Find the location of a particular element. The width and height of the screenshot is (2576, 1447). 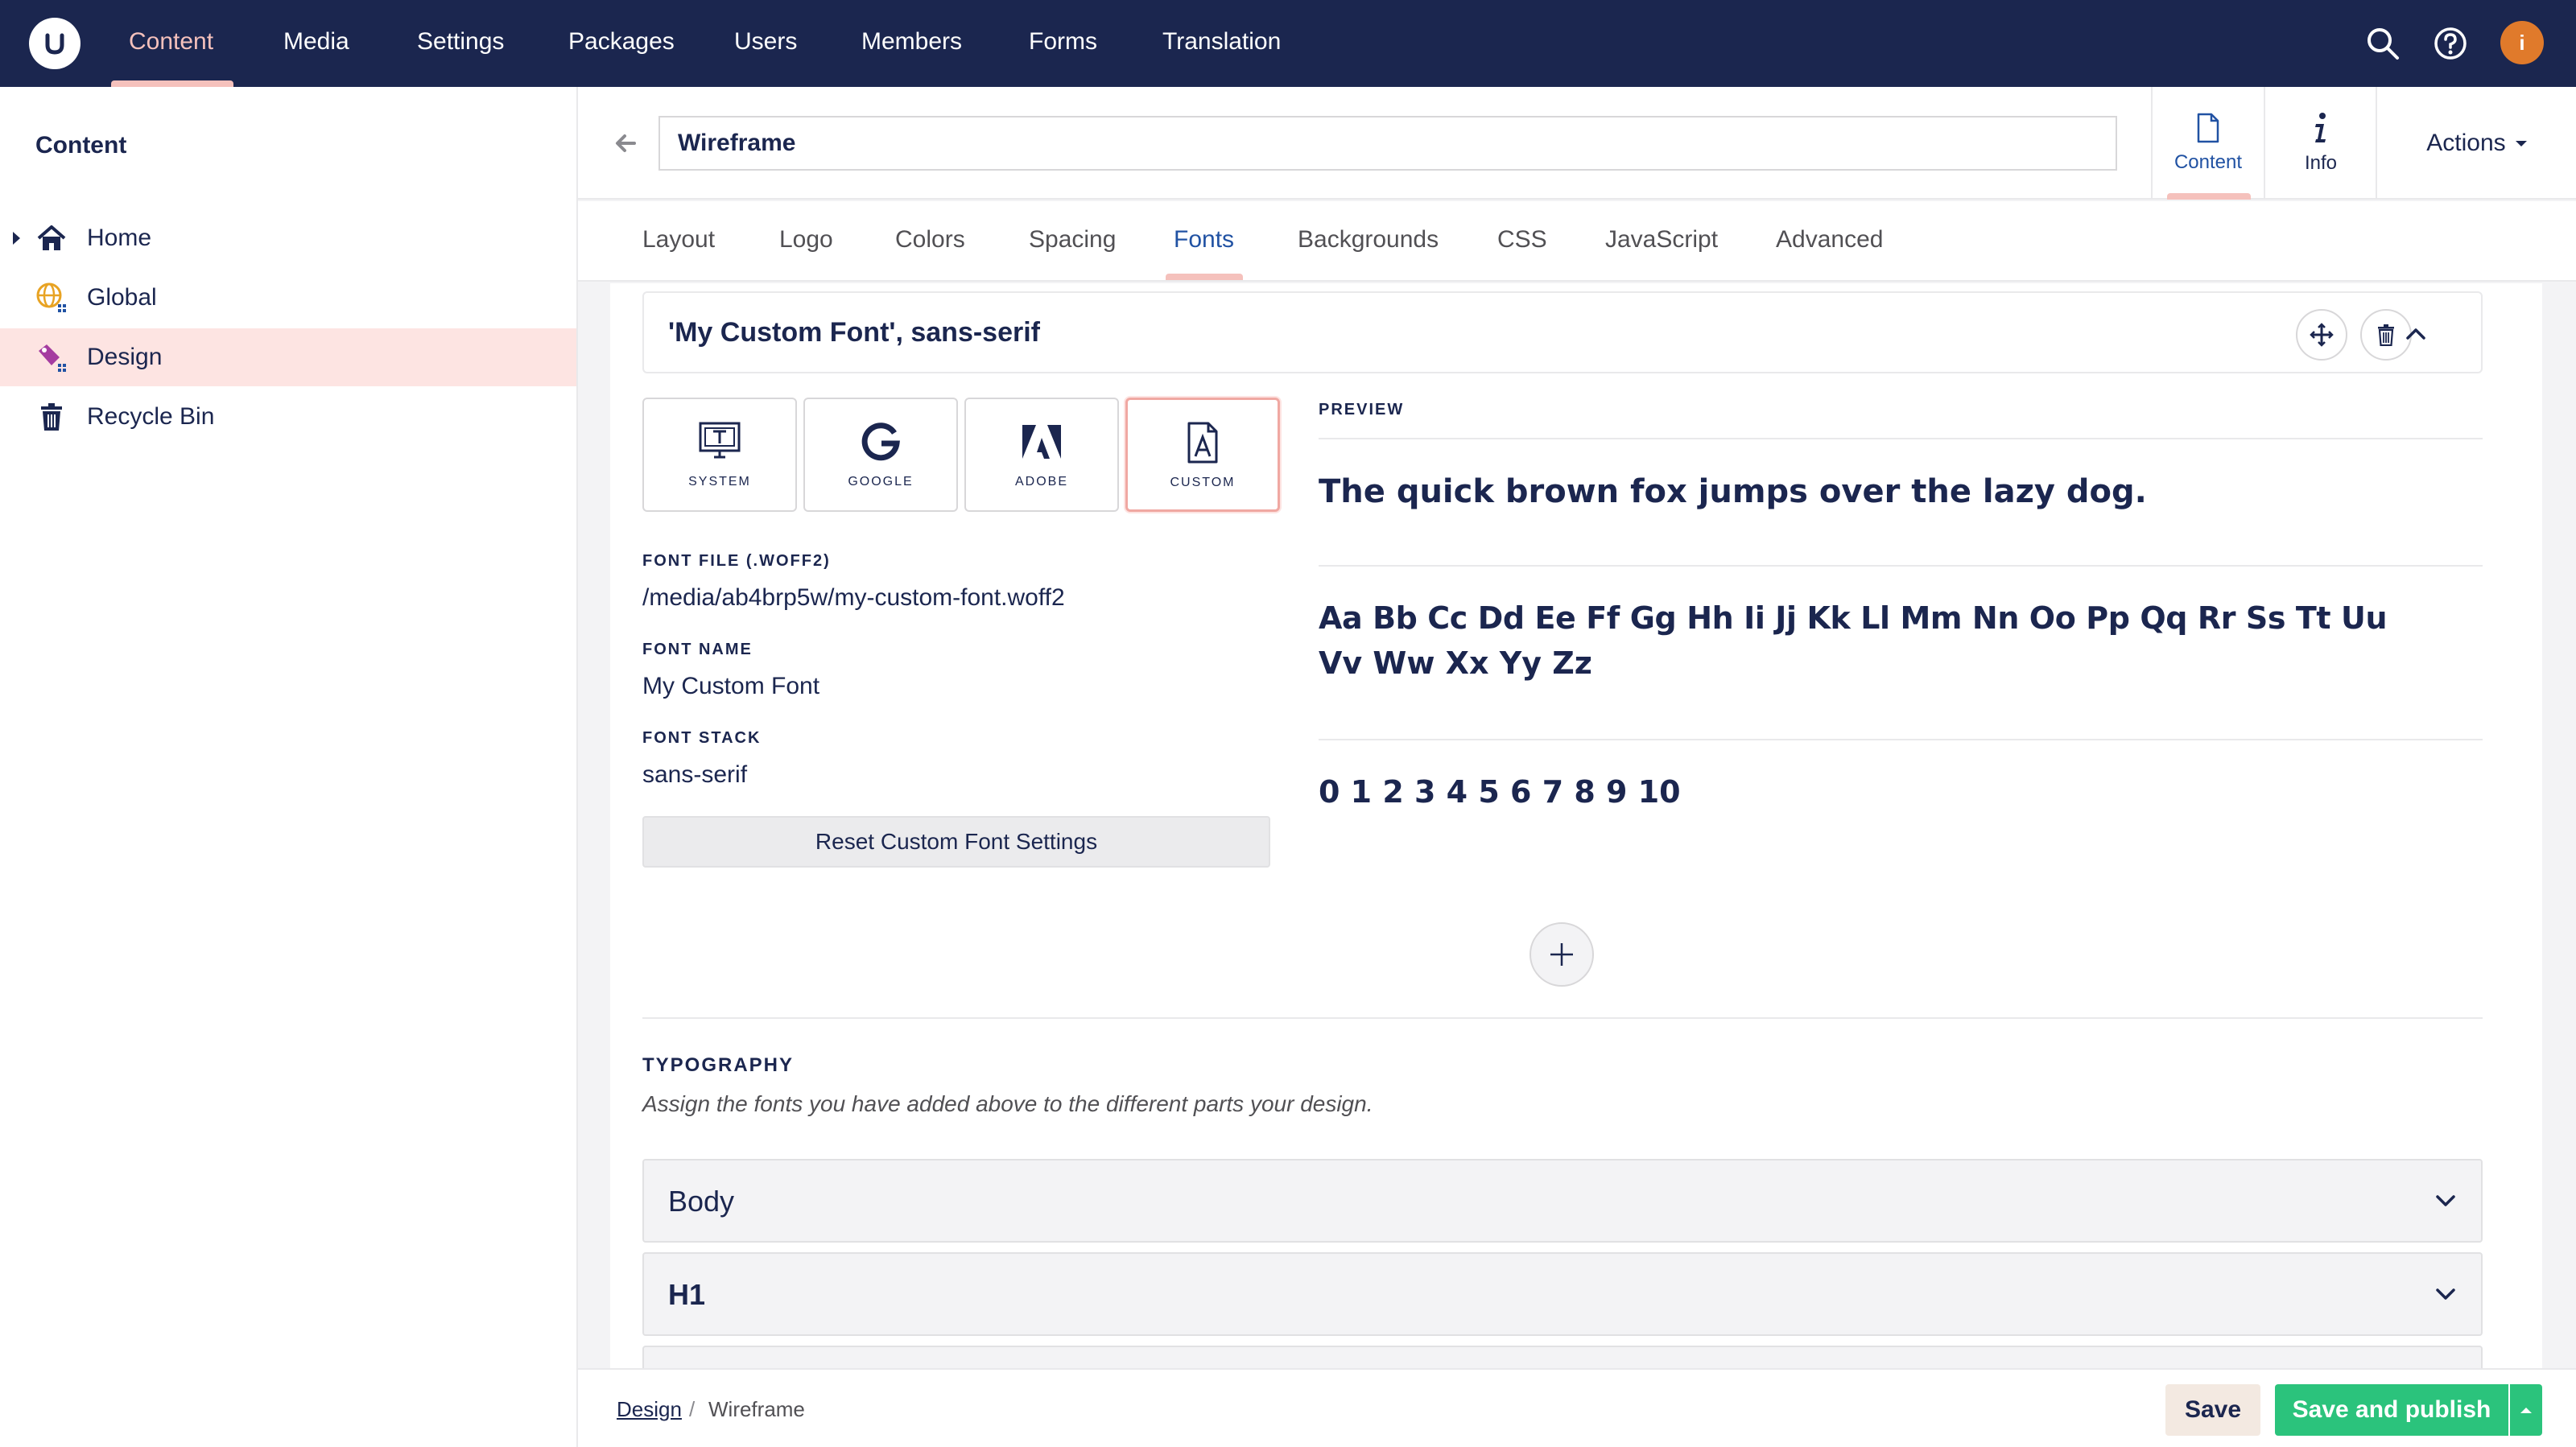

source-google-button: GOOGLE is located at coordinates (880, 455).